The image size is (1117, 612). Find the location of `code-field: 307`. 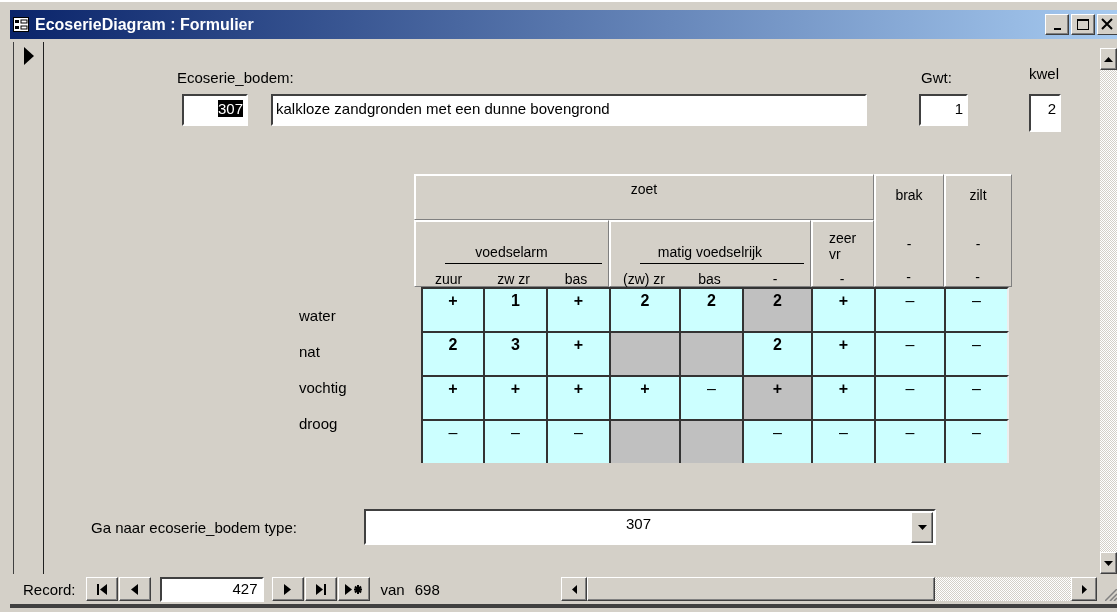

code-field: 307 is located at coordinates (215, 110).